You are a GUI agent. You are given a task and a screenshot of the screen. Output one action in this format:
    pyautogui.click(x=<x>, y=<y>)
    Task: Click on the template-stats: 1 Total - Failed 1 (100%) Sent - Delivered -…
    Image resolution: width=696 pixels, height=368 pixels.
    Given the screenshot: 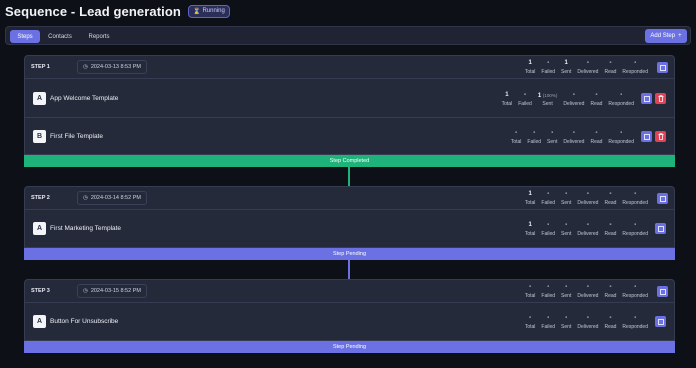 What is the action you would take?
    pyautogui.click(x=568, y=99)
    